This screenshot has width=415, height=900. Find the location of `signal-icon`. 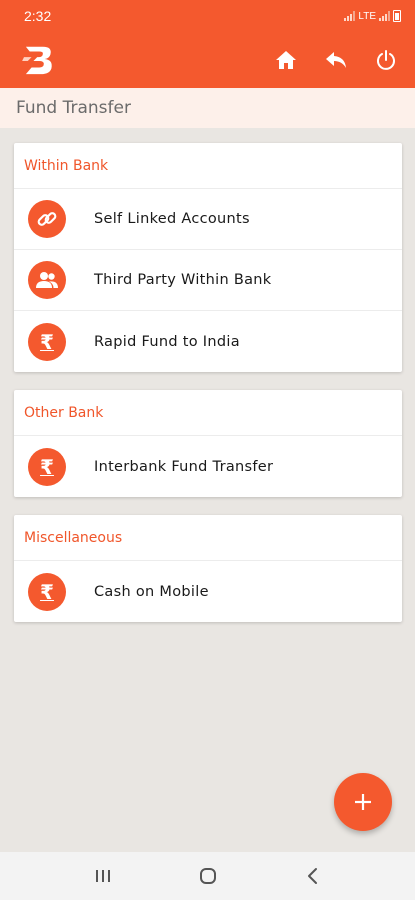

signal-icon is located at coordinates (350, 16).